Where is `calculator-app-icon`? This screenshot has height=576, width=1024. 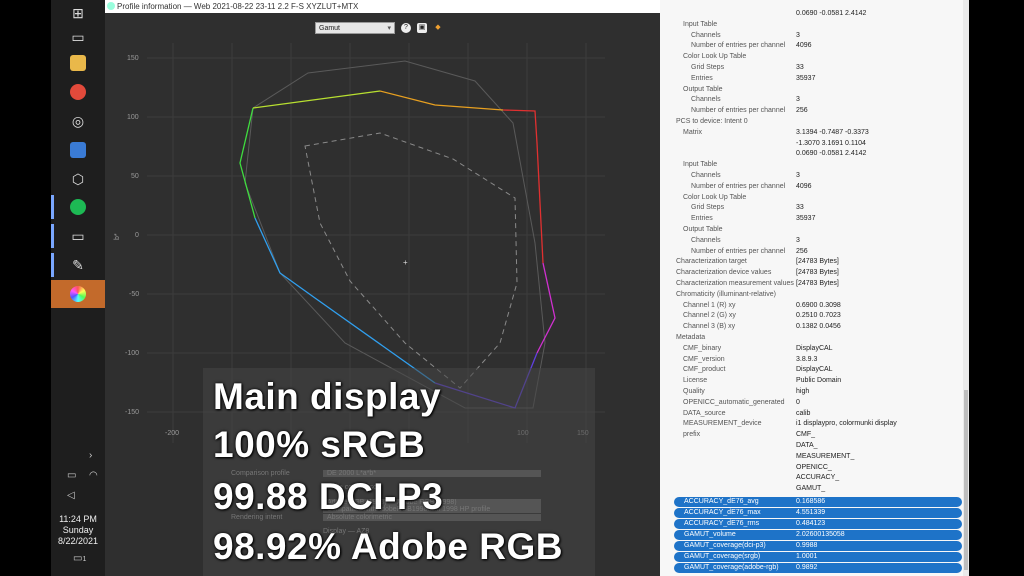 calculator-app-icon is located at coordinates (78, 150).